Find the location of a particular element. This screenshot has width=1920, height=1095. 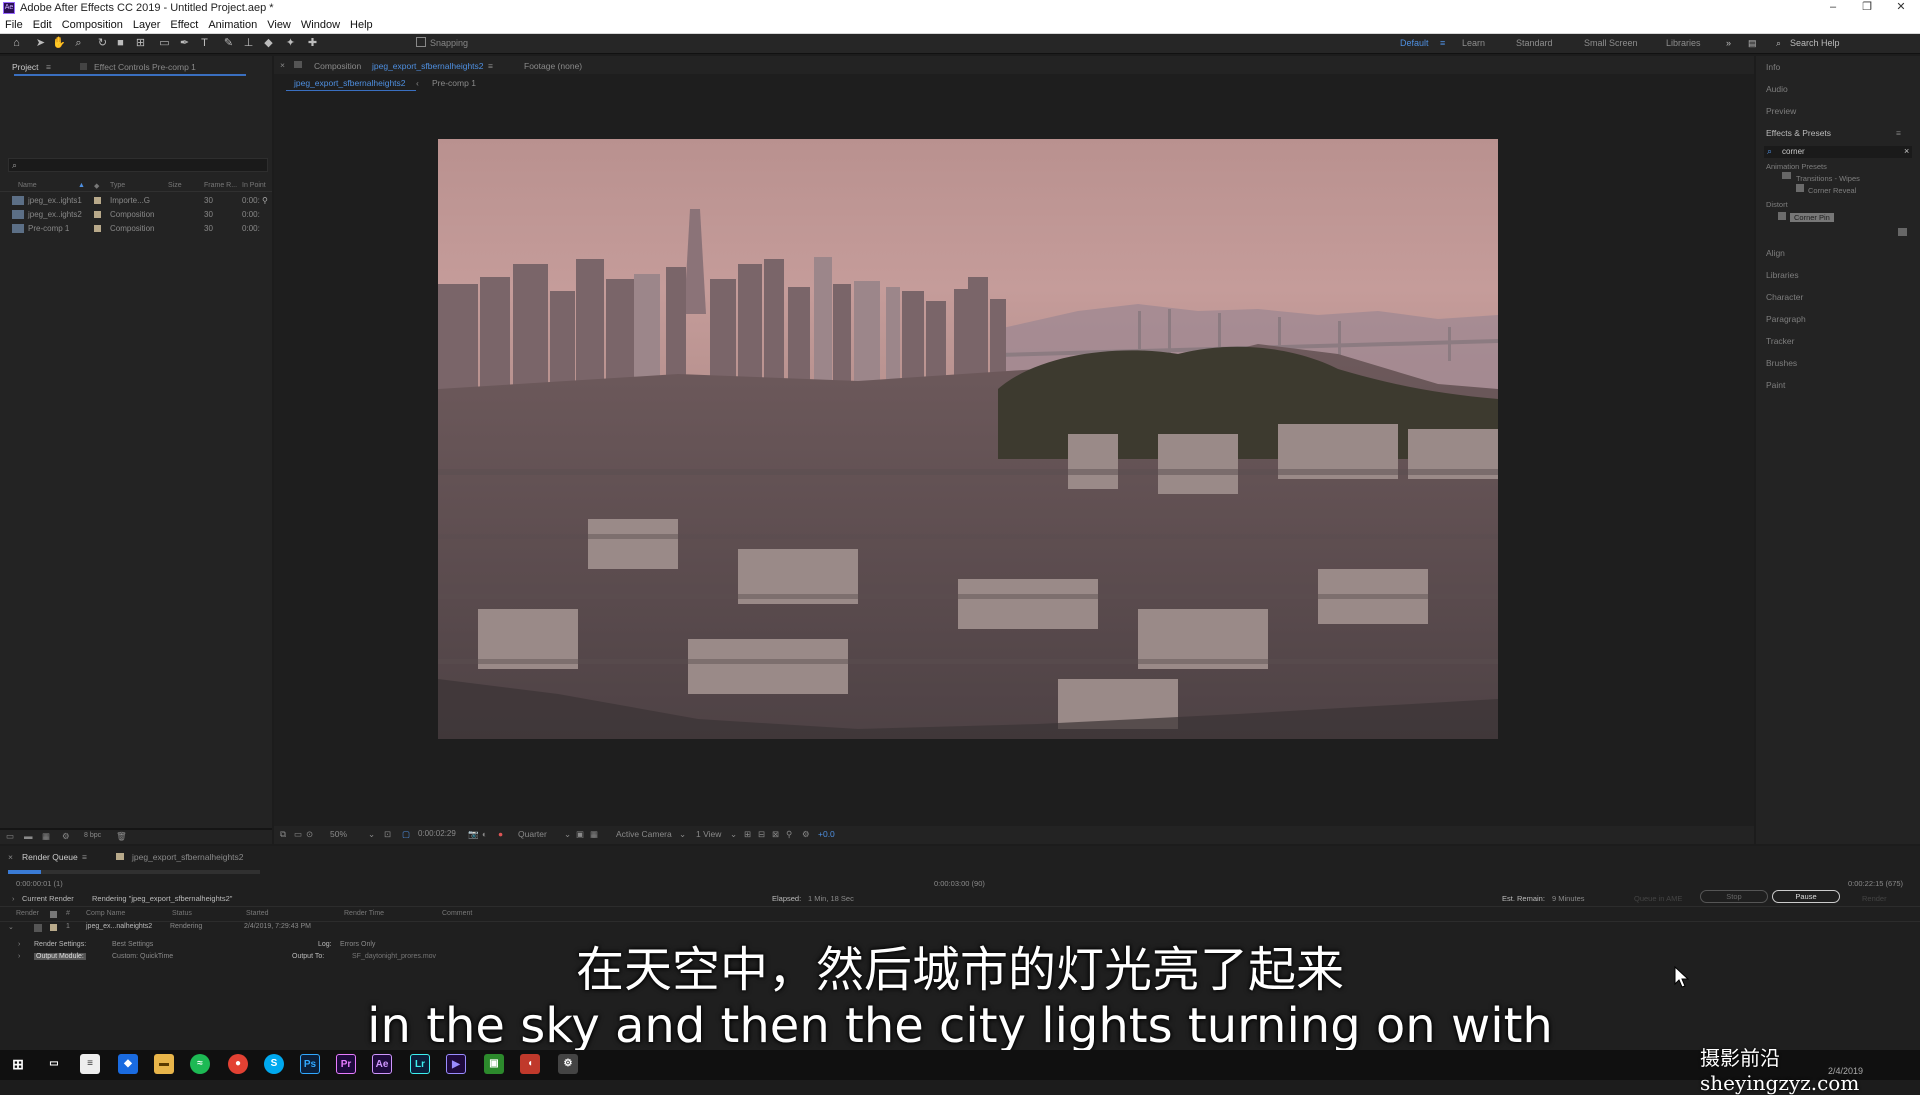

new-composition-icon: ▦ is located at coordinates (46, 836).